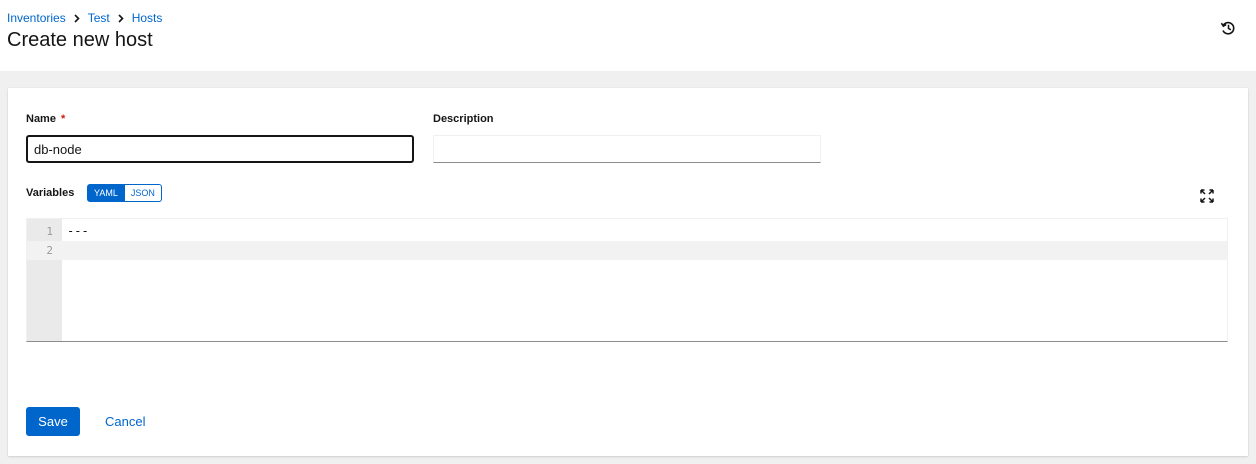 Image resolution: width=1256 pixels, height=464 pixels. What do you see at coordinates (53, 421) in the screenshot?
I see `save-button: Save` at bounding box center [53, 421].